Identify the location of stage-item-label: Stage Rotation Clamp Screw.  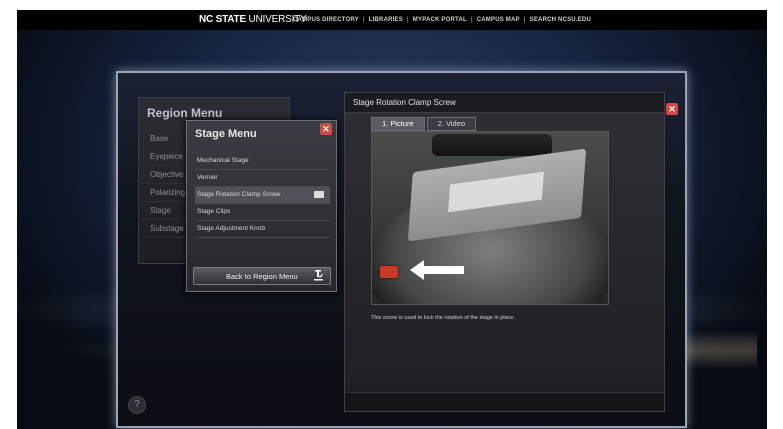
(239, 194).